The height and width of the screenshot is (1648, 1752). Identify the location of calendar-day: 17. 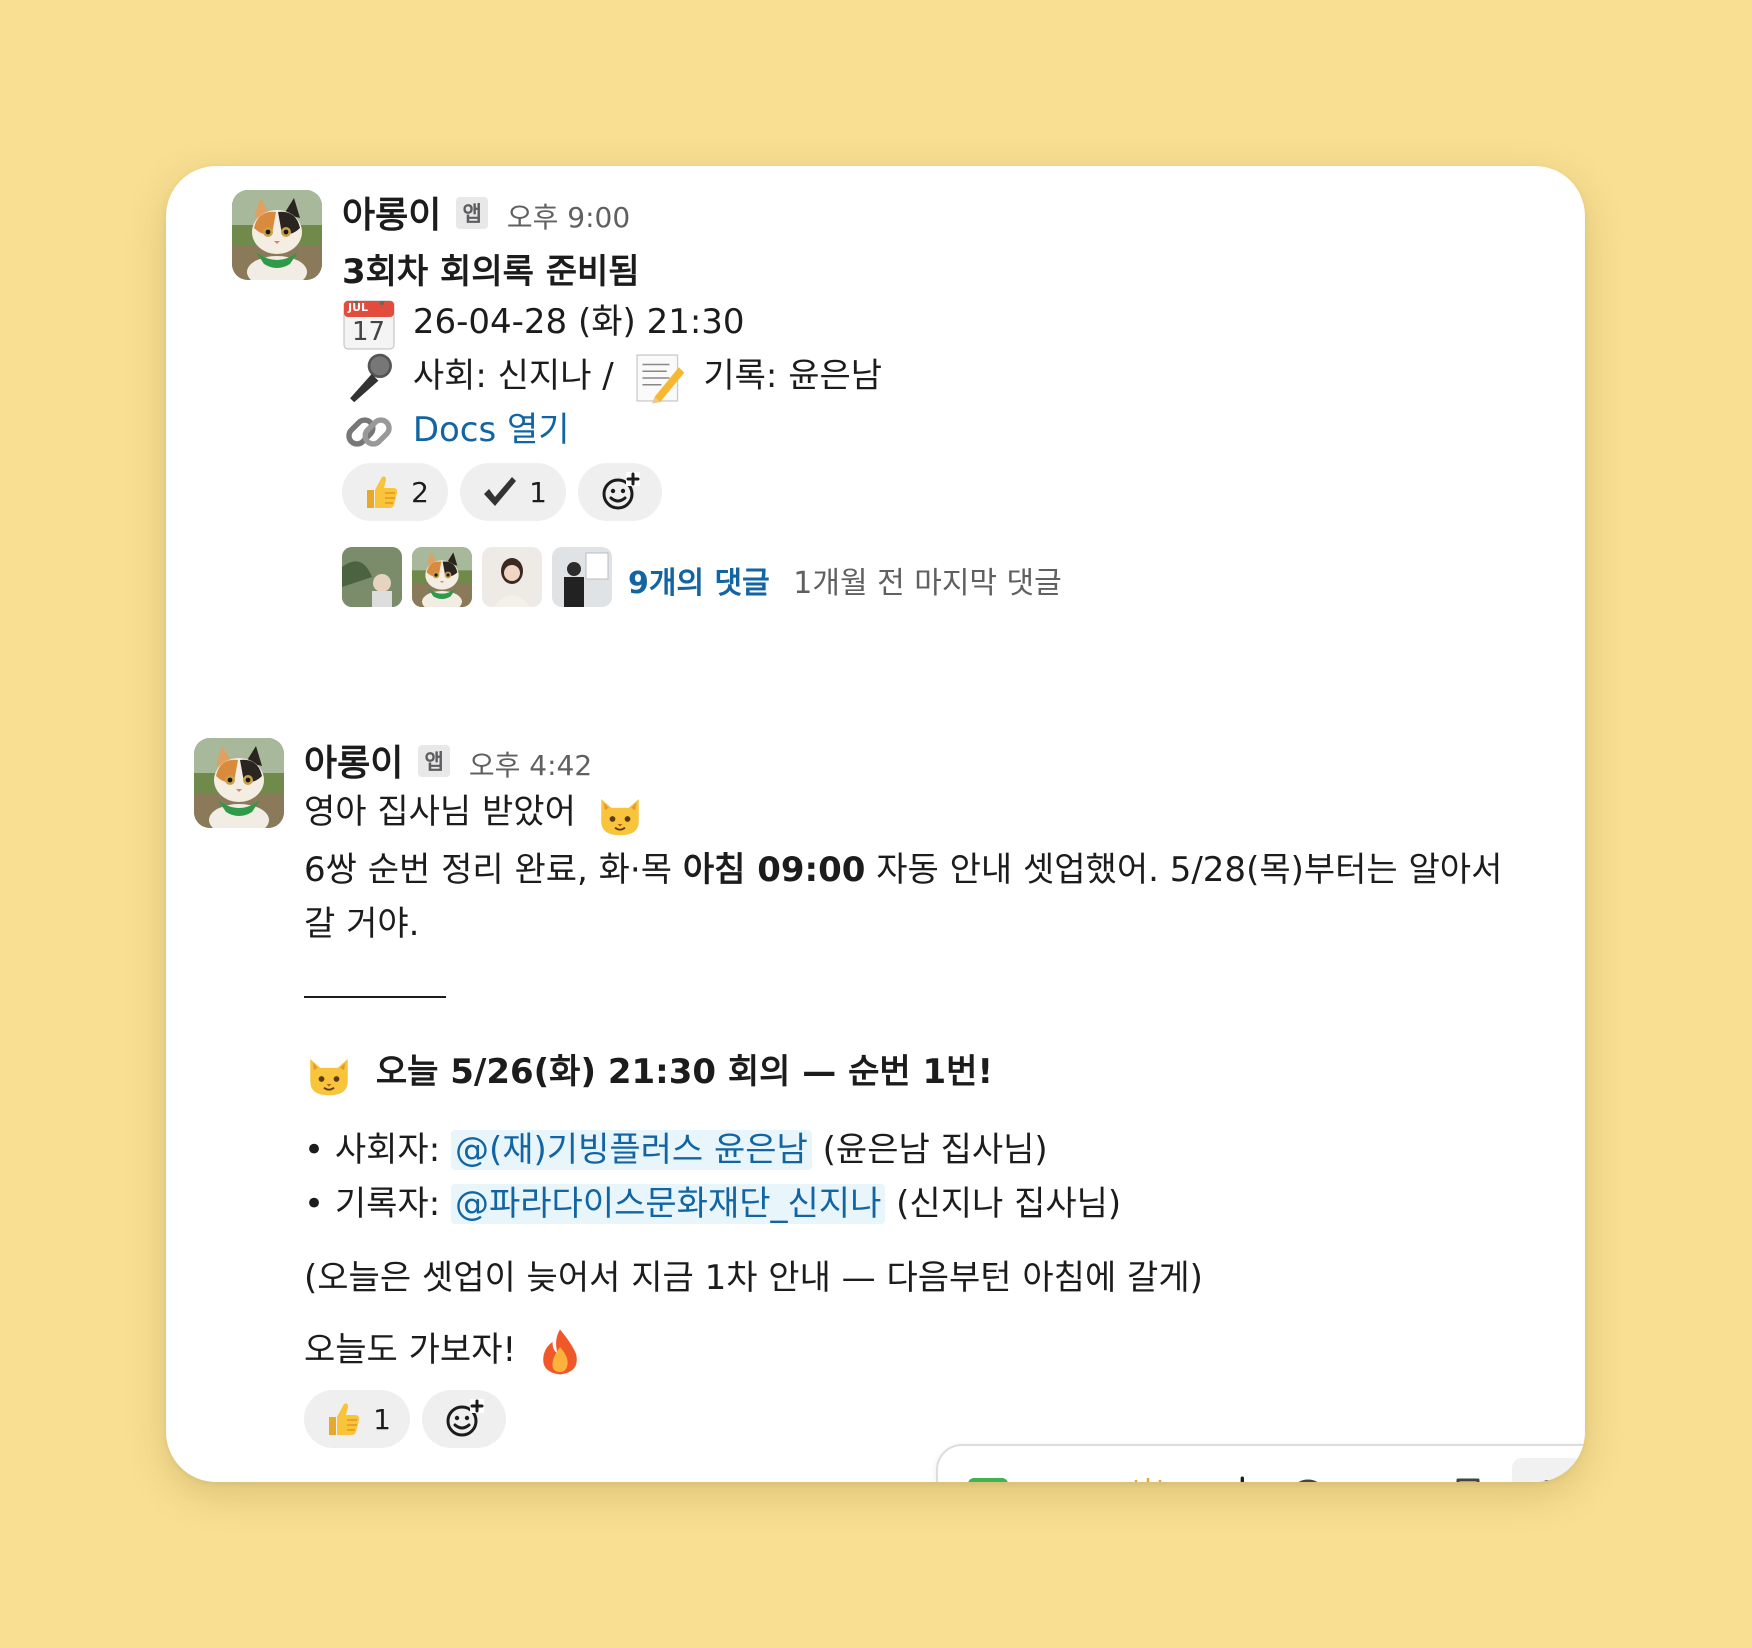
(369, 331).